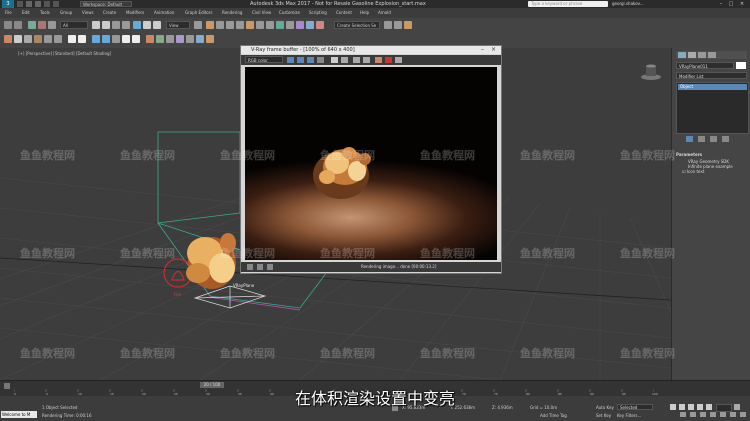  What do you see at coordinates (200, 39) in the screenshot?
I see `phoenix-foam-icon` at bounding box center [200, 39].